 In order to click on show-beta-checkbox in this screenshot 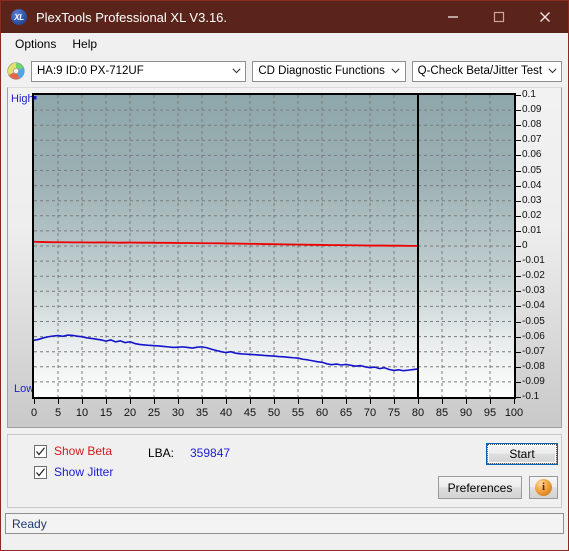, I will do `click(40, 451)`.